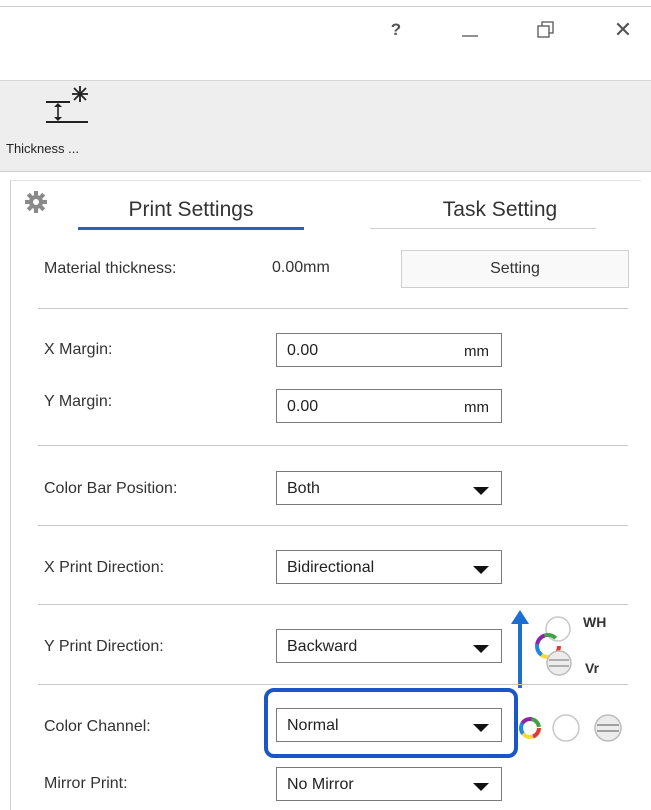 Image resolution: width=651 pixels, height=810 pixels. I want to click on thickness-icon, so click(67, 104).